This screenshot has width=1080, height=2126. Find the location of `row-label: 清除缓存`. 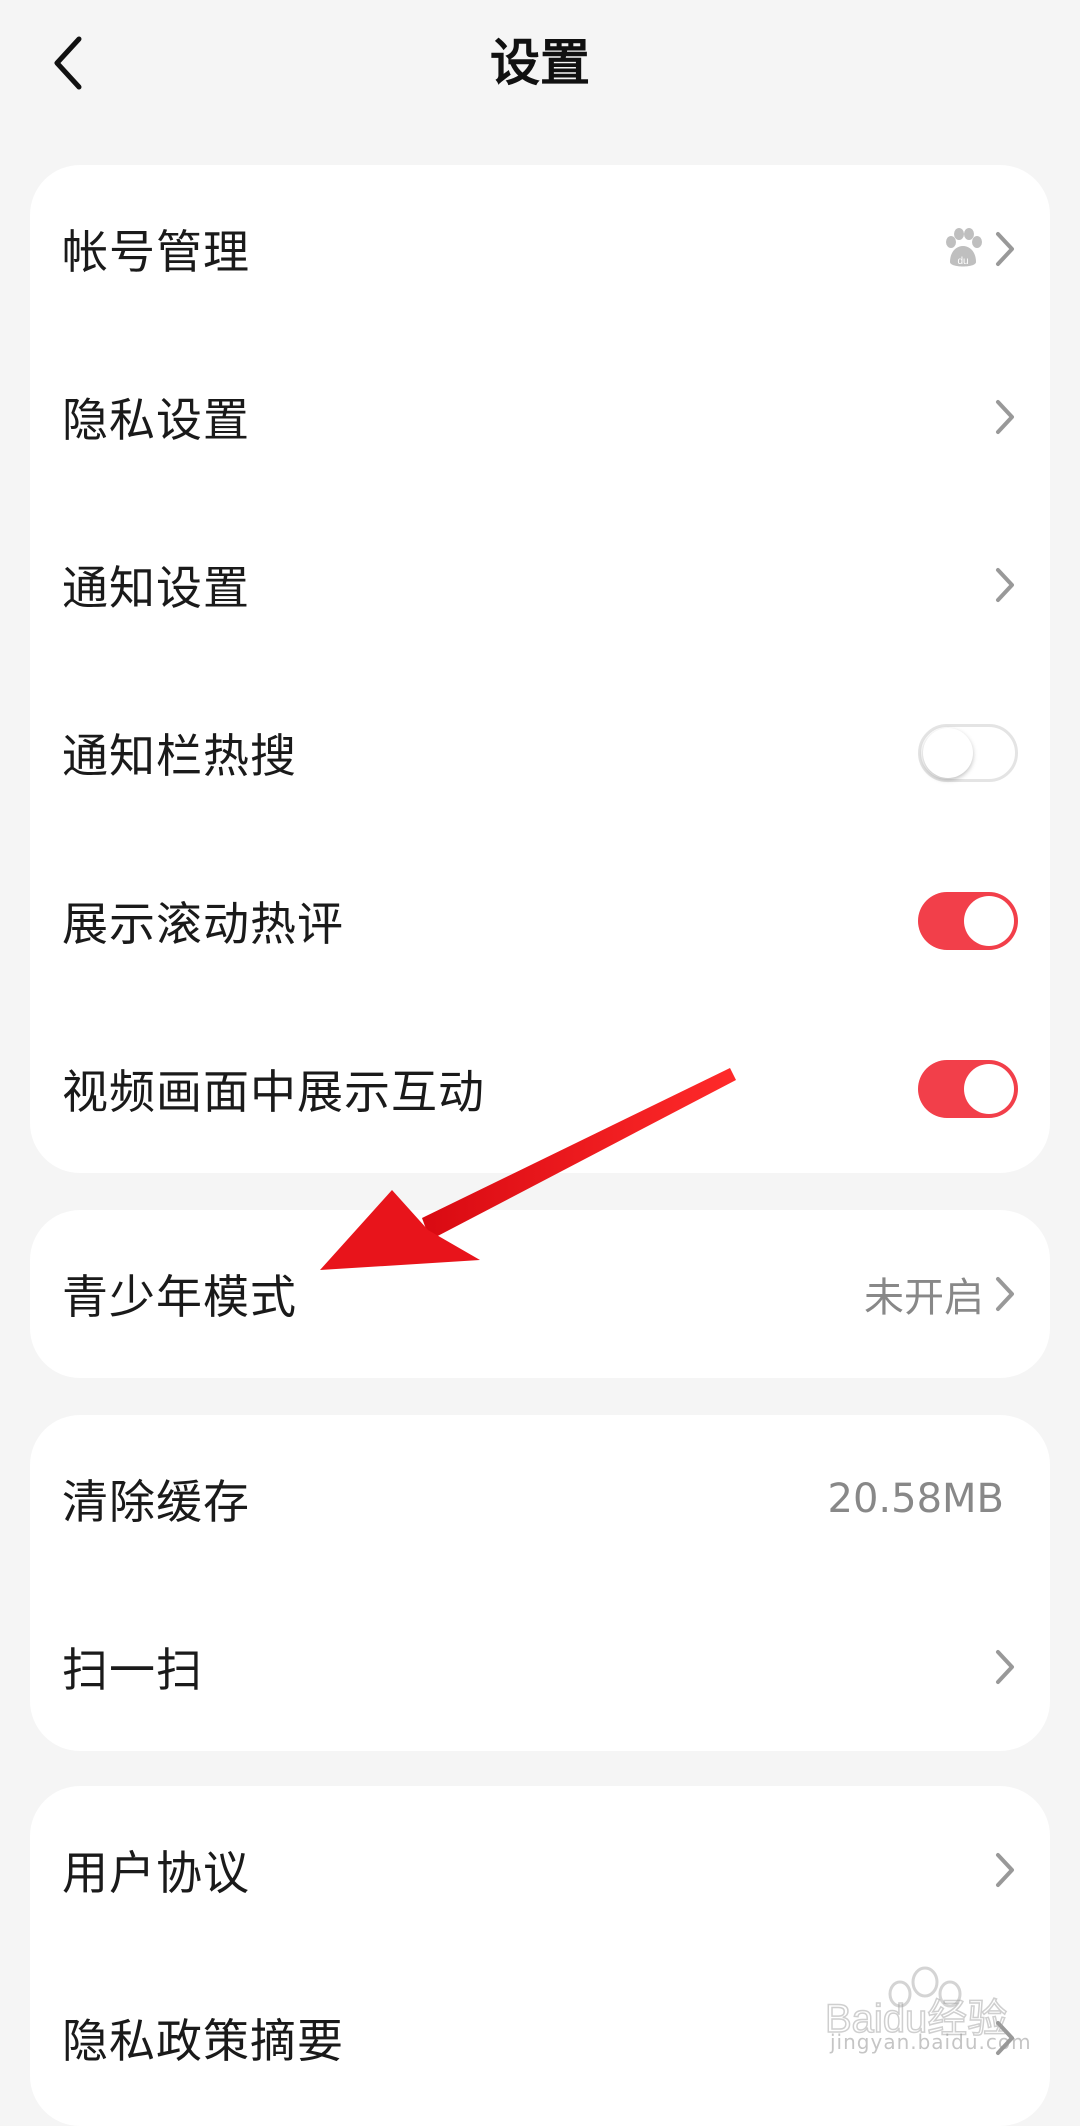

row-label: 清除缓存 is located at coordinates (156, 1502).